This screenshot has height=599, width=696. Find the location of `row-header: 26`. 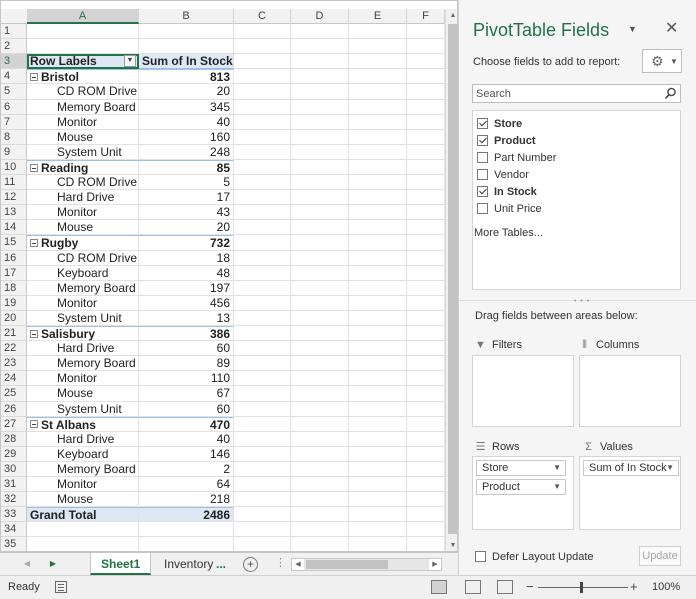

row-header: 26 is located at coordinates (14, 409).